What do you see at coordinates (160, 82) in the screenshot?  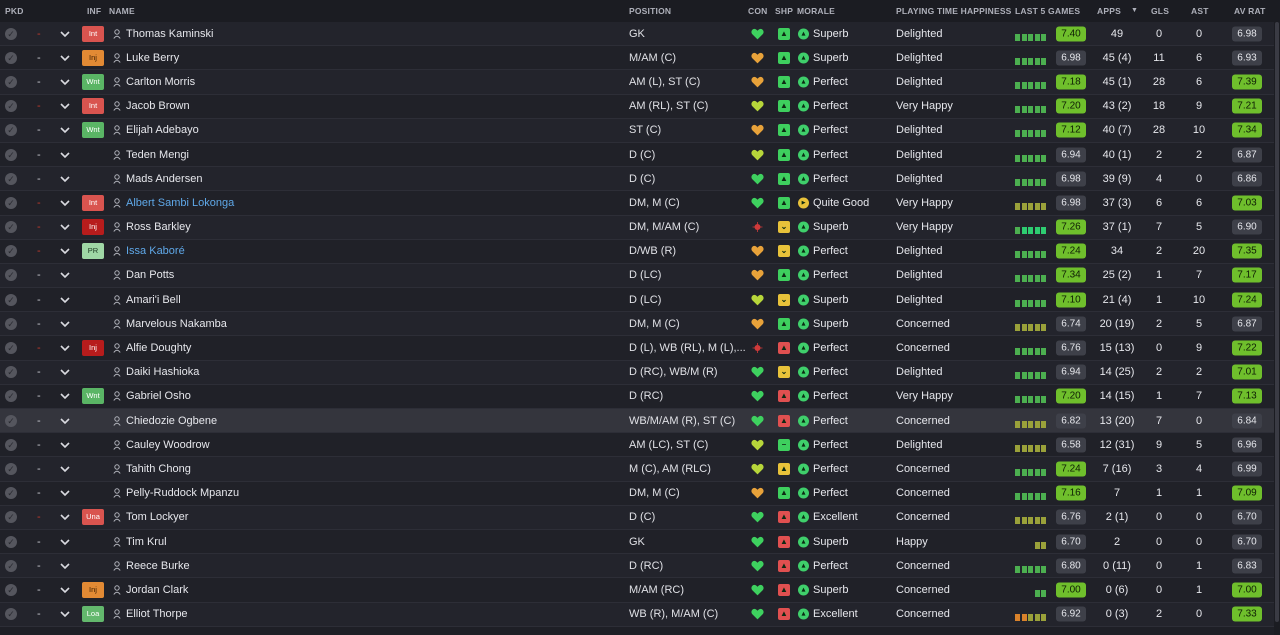 I see `player-name: Carlton Morris` at bounding box center [160, 82].